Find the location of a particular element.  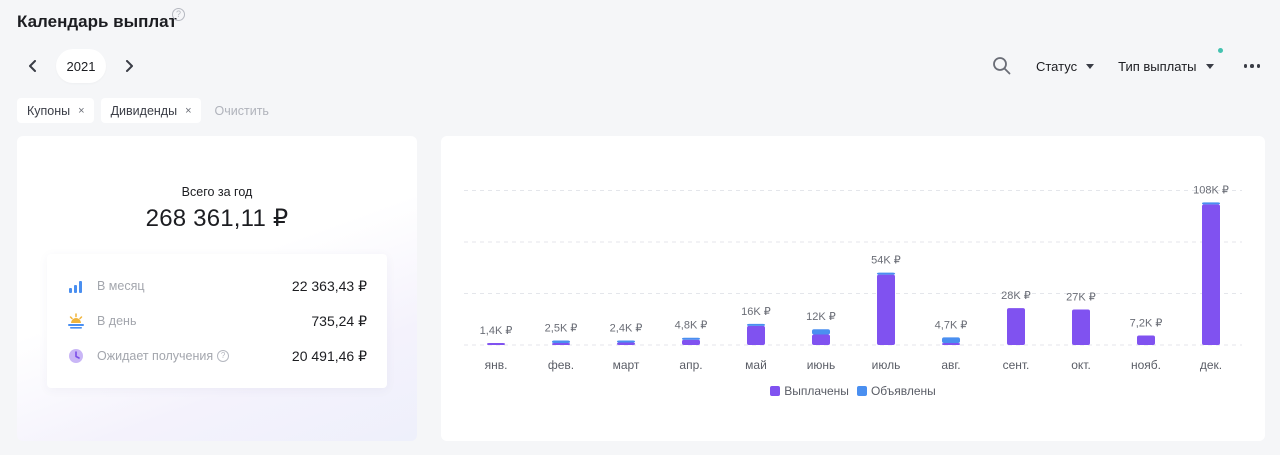

stat-value: 735,24 ₽ is located at coordinates (339, 320).